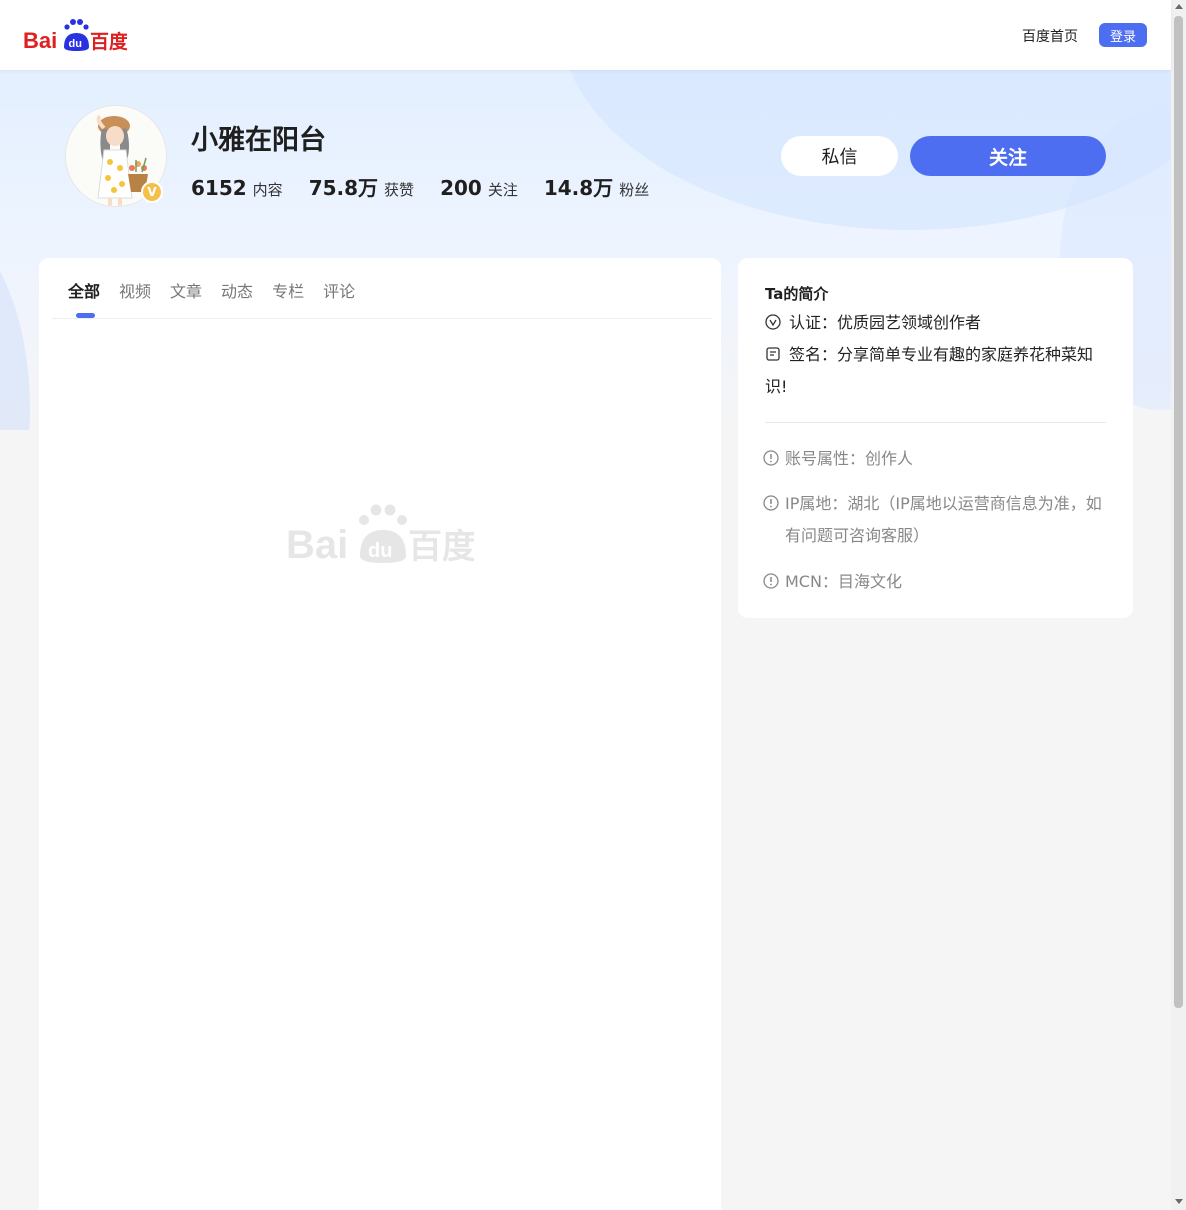 The width and height of the screenshot is (1186, 1210). I want to click on account-type-text: 账号属性：创作人, so click(849, 458).